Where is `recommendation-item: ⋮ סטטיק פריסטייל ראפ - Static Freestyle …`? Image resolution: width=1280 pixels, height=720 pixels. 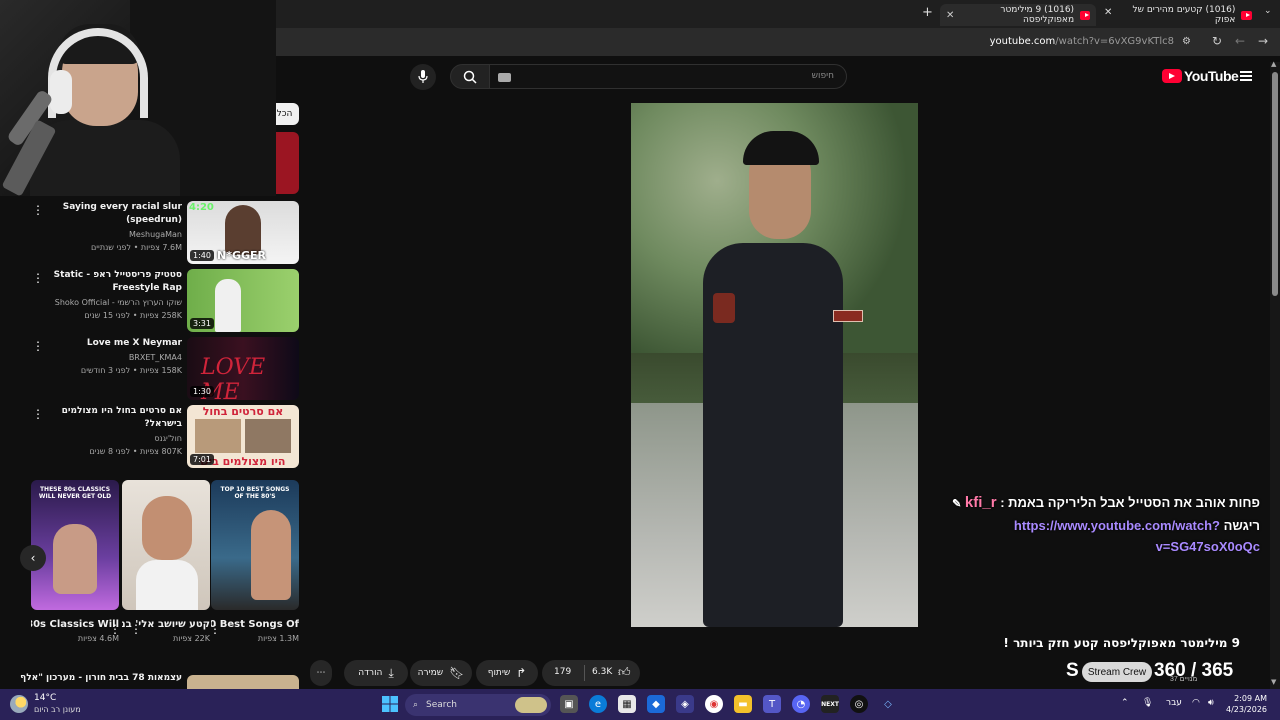 recommendation-item: ⋮ סטטיק פריסטייל ראפ - Static Freestyle … is located at coordinates (163, 300).